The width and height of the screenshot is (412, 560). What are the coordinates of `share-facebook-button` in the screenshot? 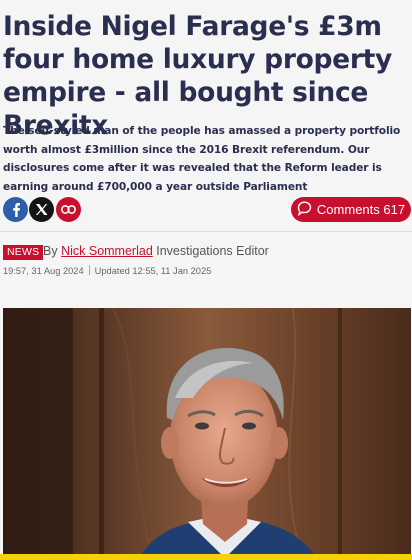 It's located at (15, 209).